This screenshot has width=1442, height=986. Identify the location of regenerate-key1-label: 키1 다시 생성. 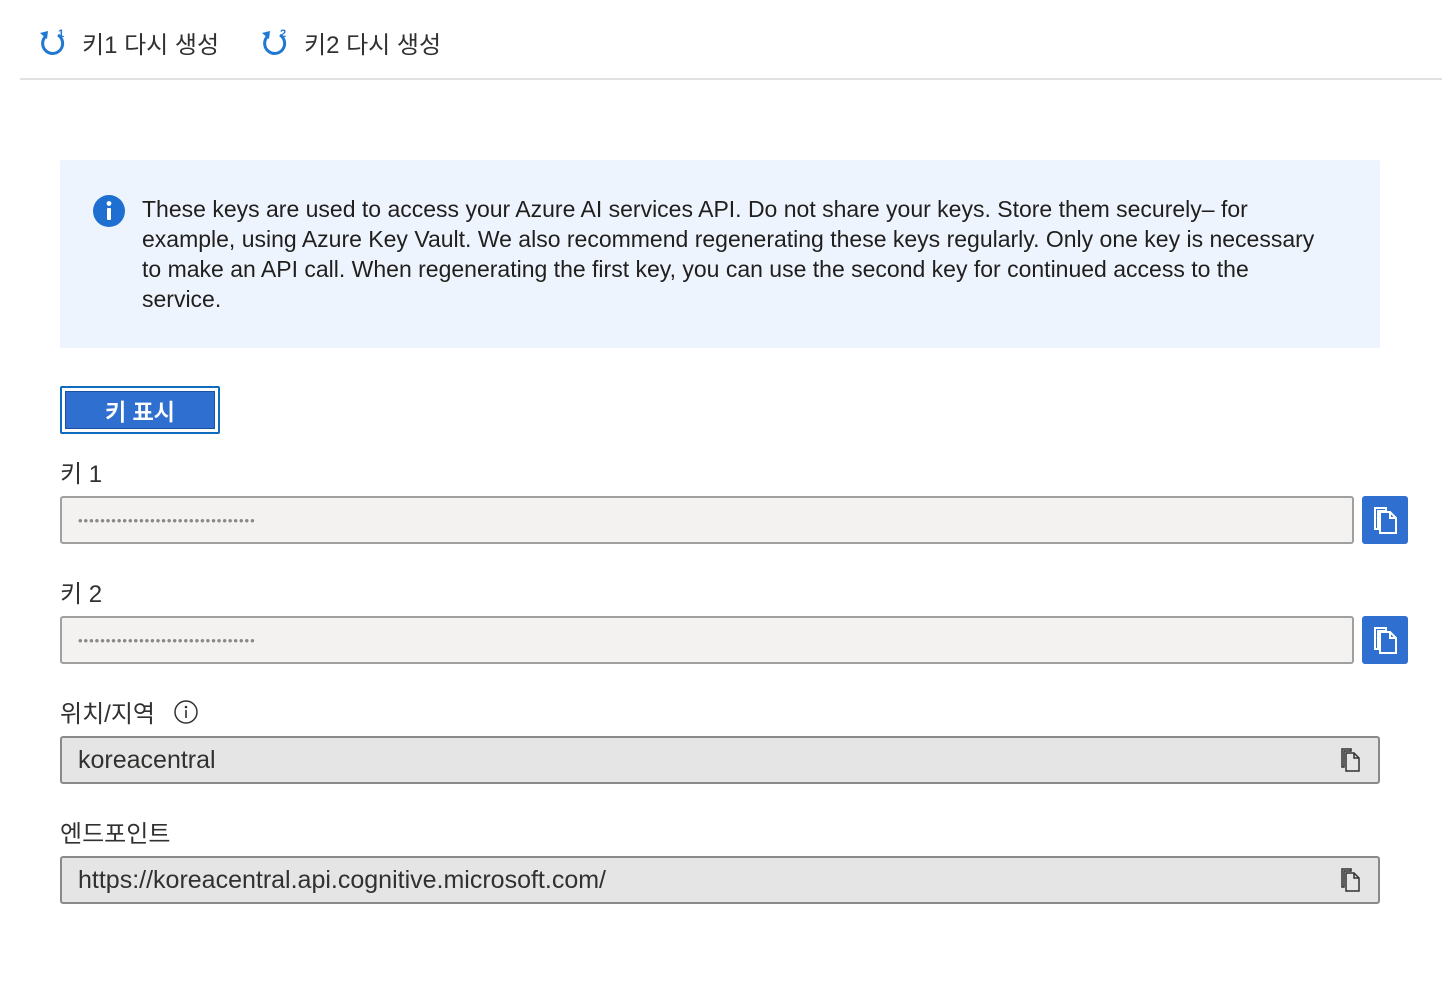
(151, 45).